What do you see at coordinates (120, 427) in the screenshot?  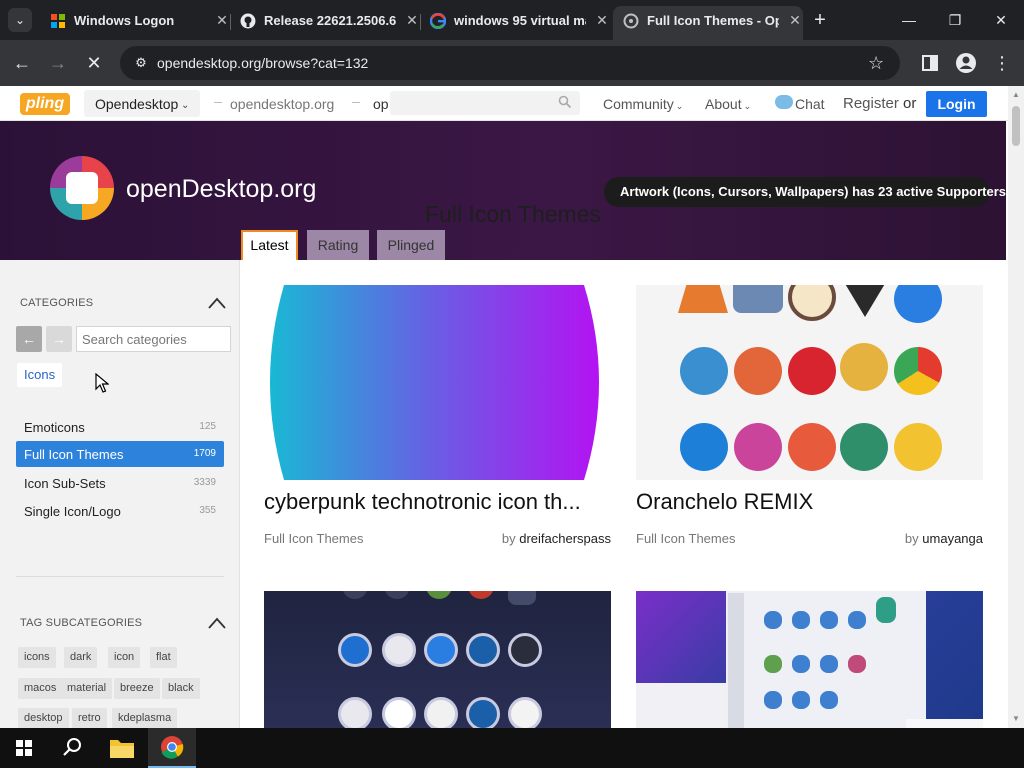 I see `category-item-emoticons: Emoticons 125` at bounding box center [120, 427].